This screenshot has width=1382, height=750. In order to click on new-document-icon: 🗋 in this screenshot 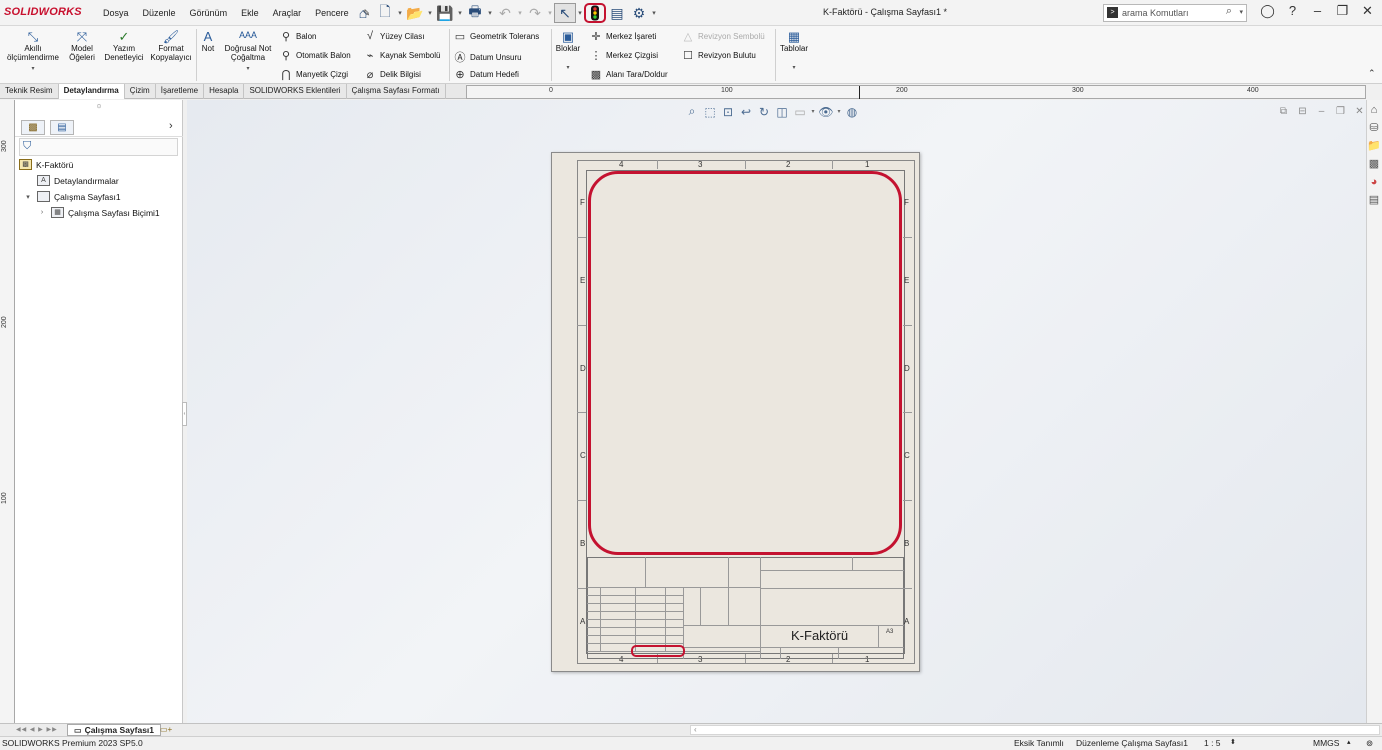, I will do `click(385, 13)`.